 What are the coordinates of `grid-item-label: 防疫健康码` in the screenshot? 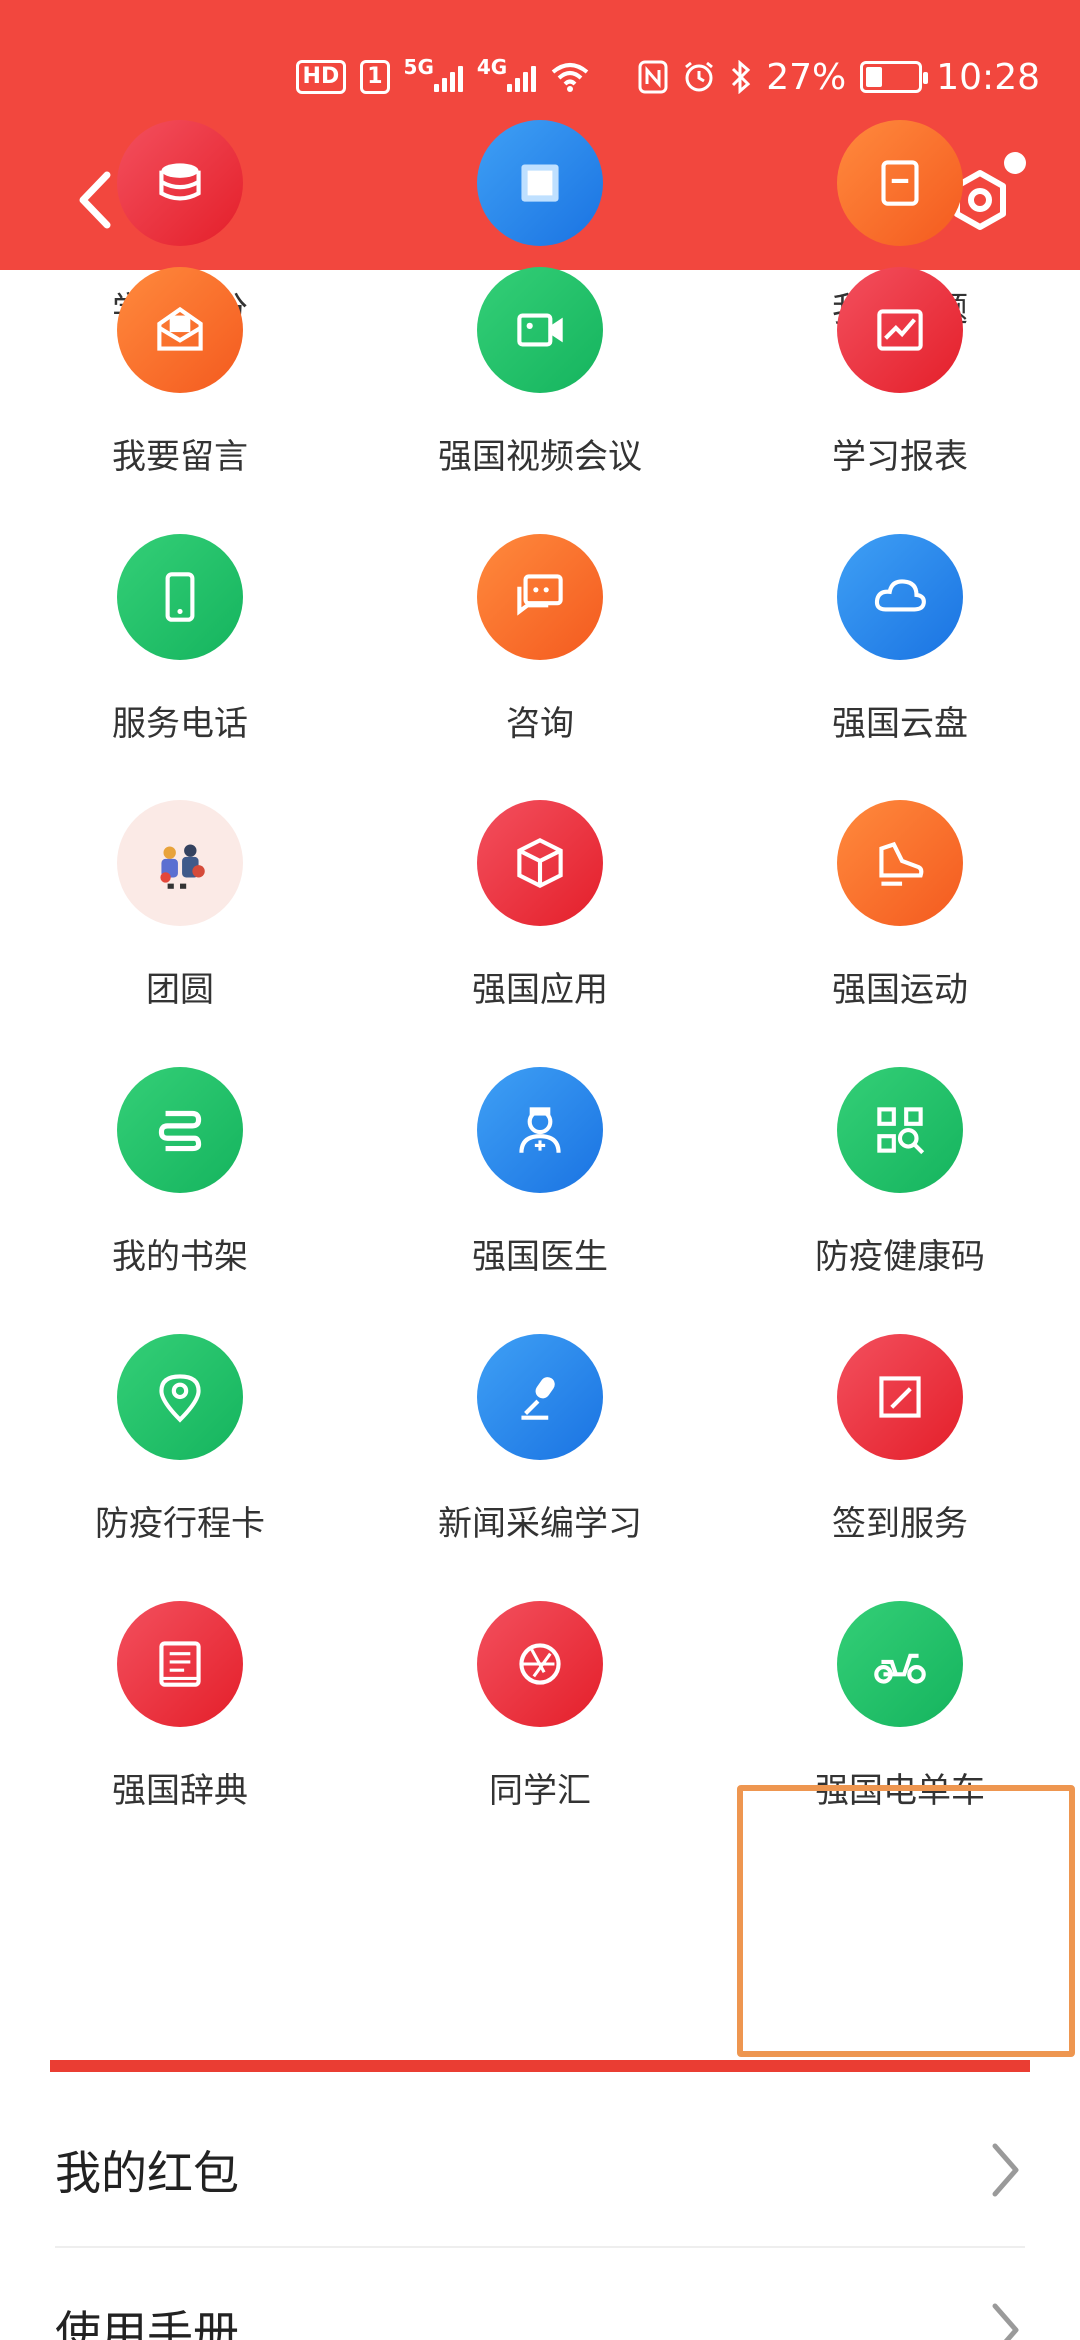 It's located at (900, 1257).